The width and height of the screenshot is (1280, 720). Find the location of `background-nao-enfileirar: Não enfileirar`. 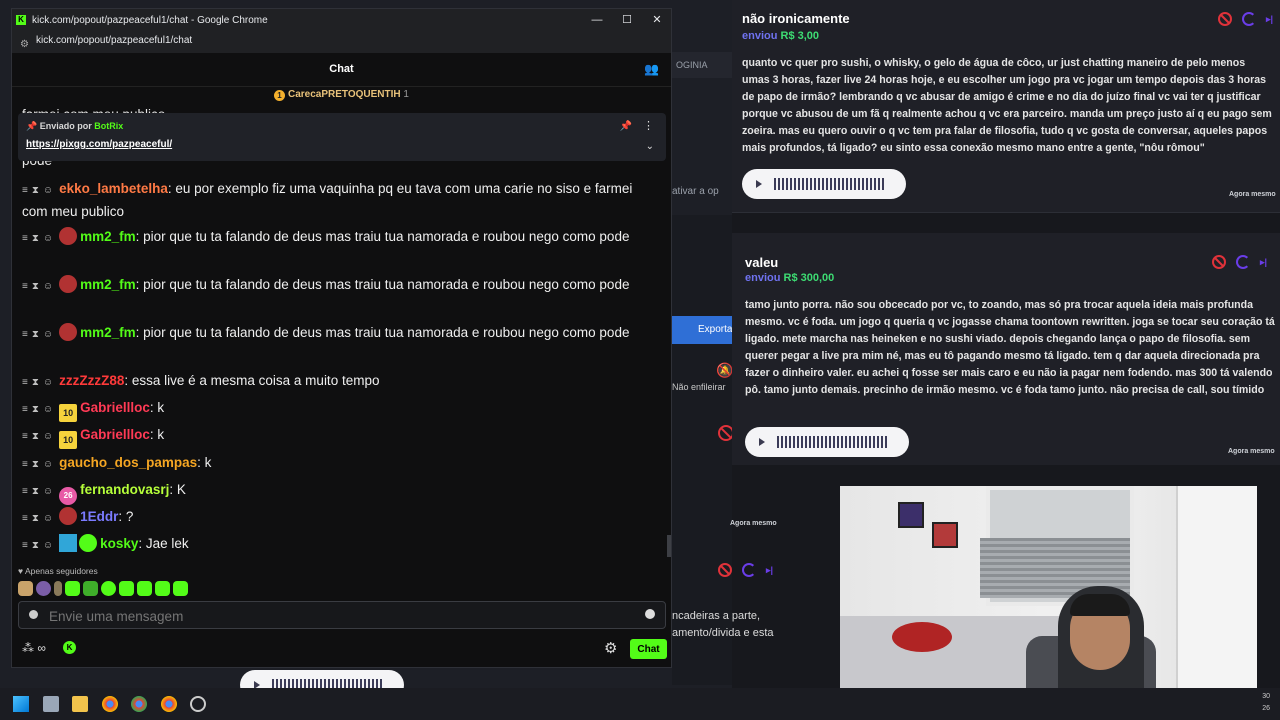

background-nao-enfileirar: Não enfileirar is located at coordinates (702, 387).